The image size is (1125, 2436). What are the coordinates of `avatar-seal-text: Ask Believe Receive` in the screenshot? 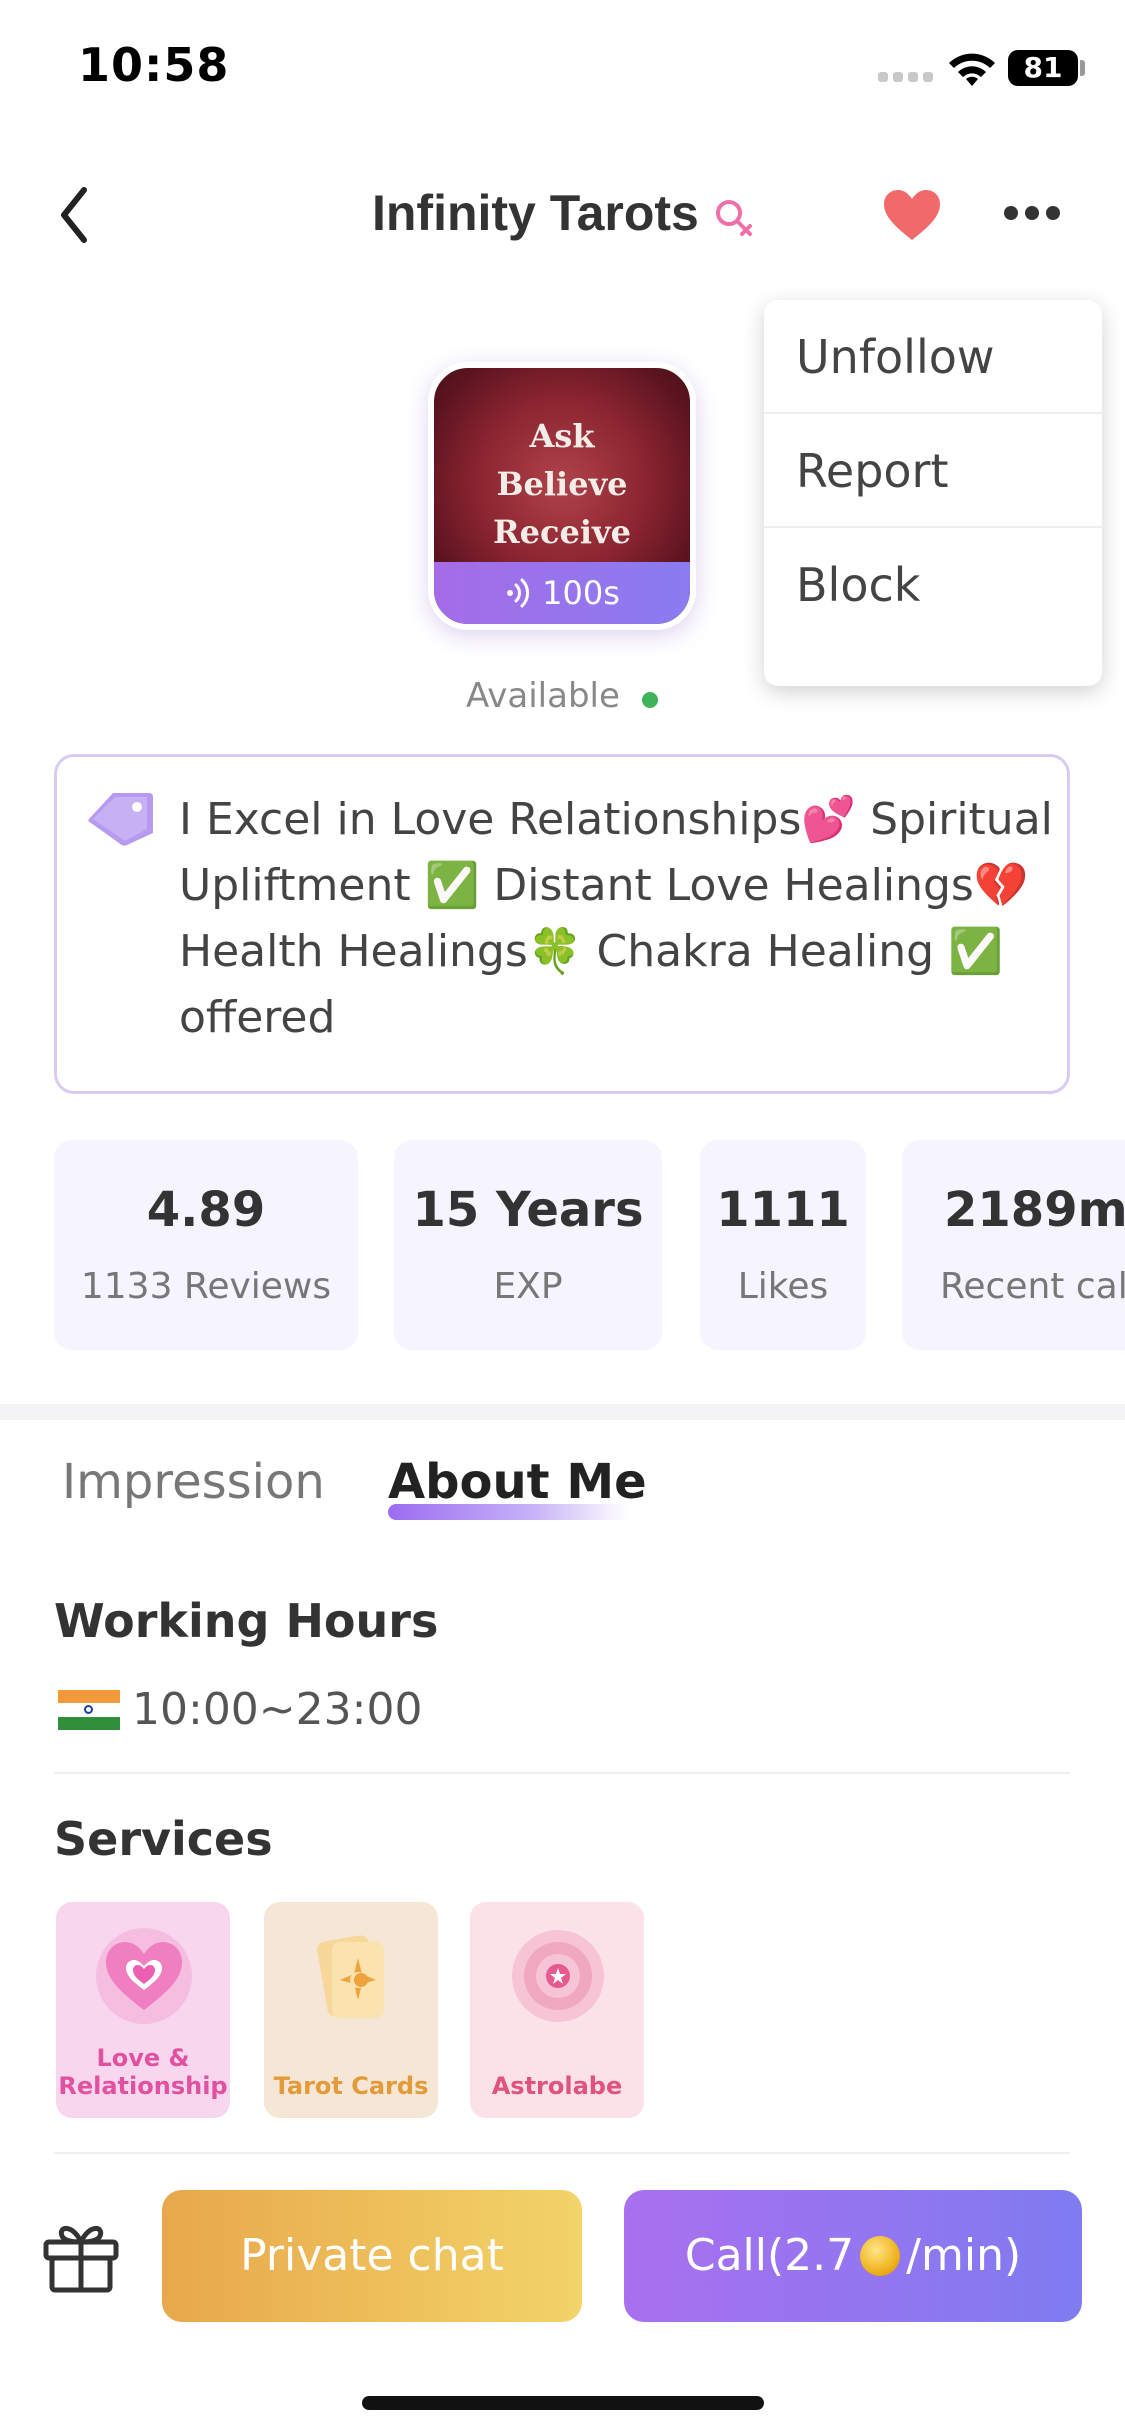 It's located at (562, 484).